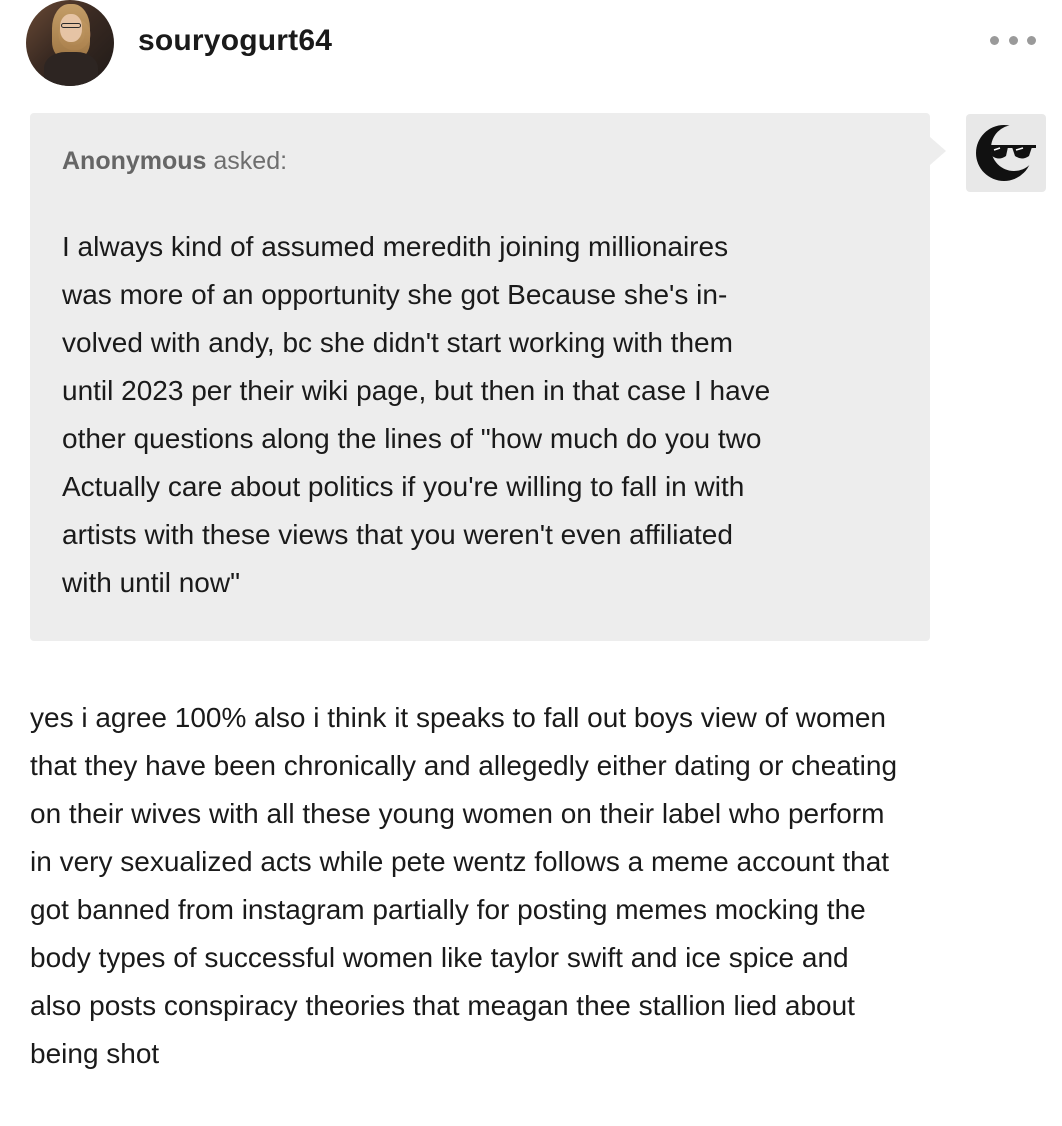 Image resolution: width=1062 pixels, height=1126 pixels. I want to click on avatar-body, so click(71, 69).